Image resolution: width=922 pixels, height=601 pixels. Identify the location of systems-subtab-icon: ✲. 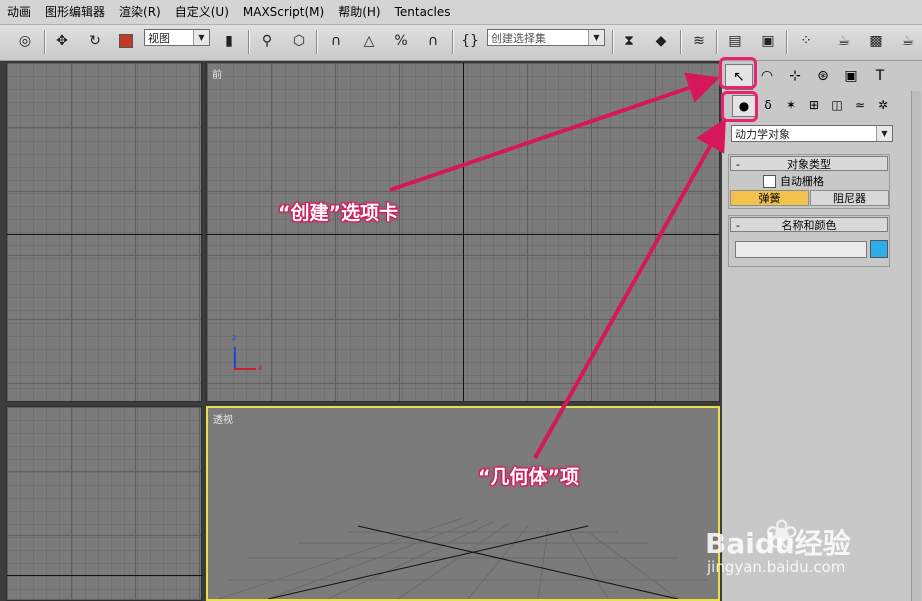
(883, 105).